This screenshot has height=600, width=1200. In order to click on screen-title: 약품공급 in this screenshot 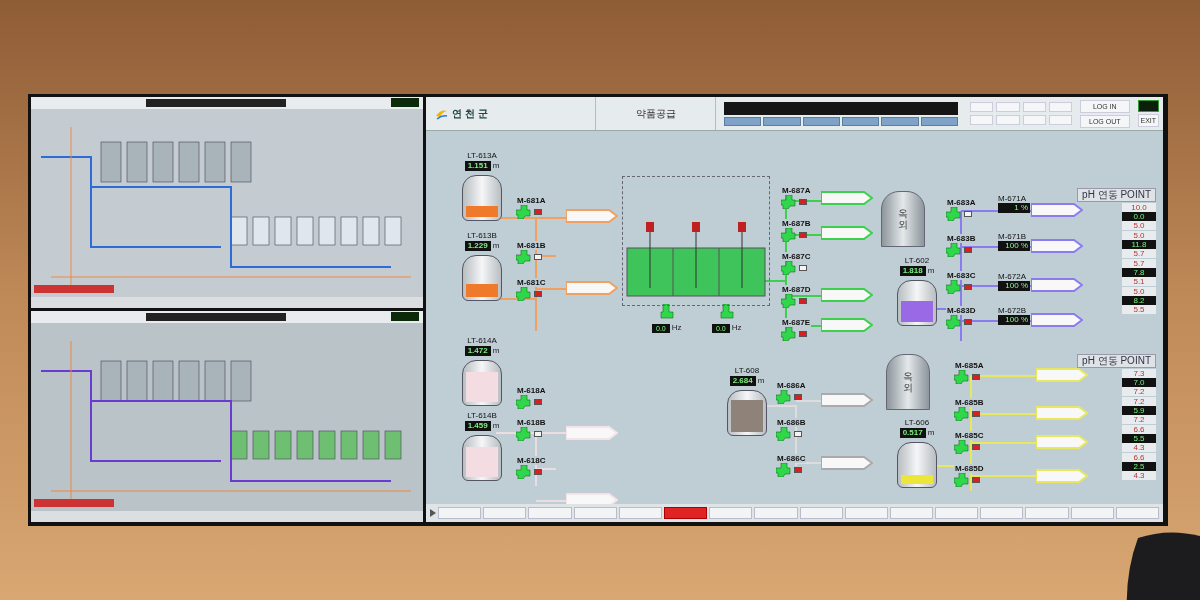, I will do `click(655, 114)`.